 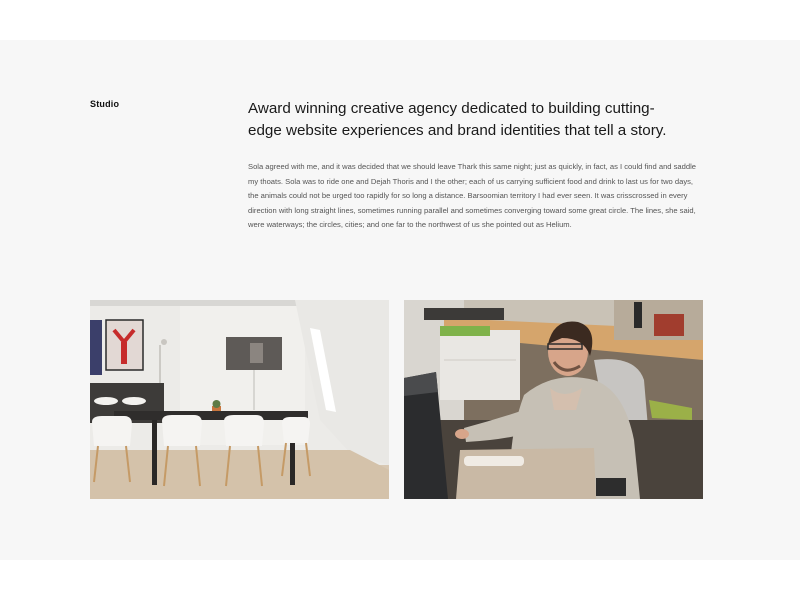 I want to click on man-at-computer-photo, so click(x=553, y=399).